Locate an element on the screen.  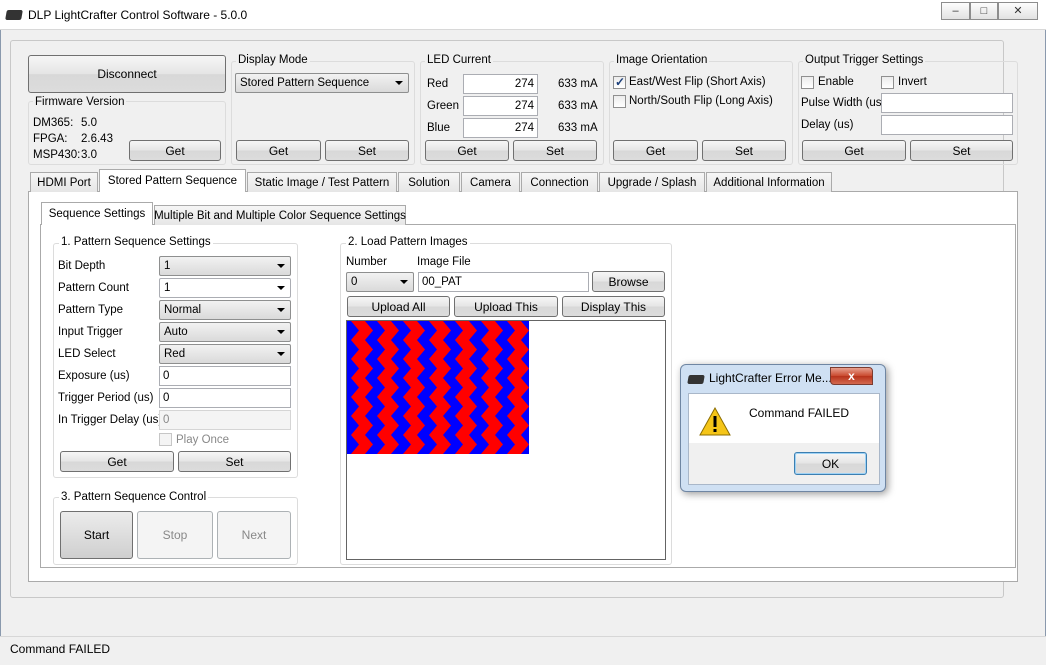
exposure-input: 0 is located at coordinates (225, 376).